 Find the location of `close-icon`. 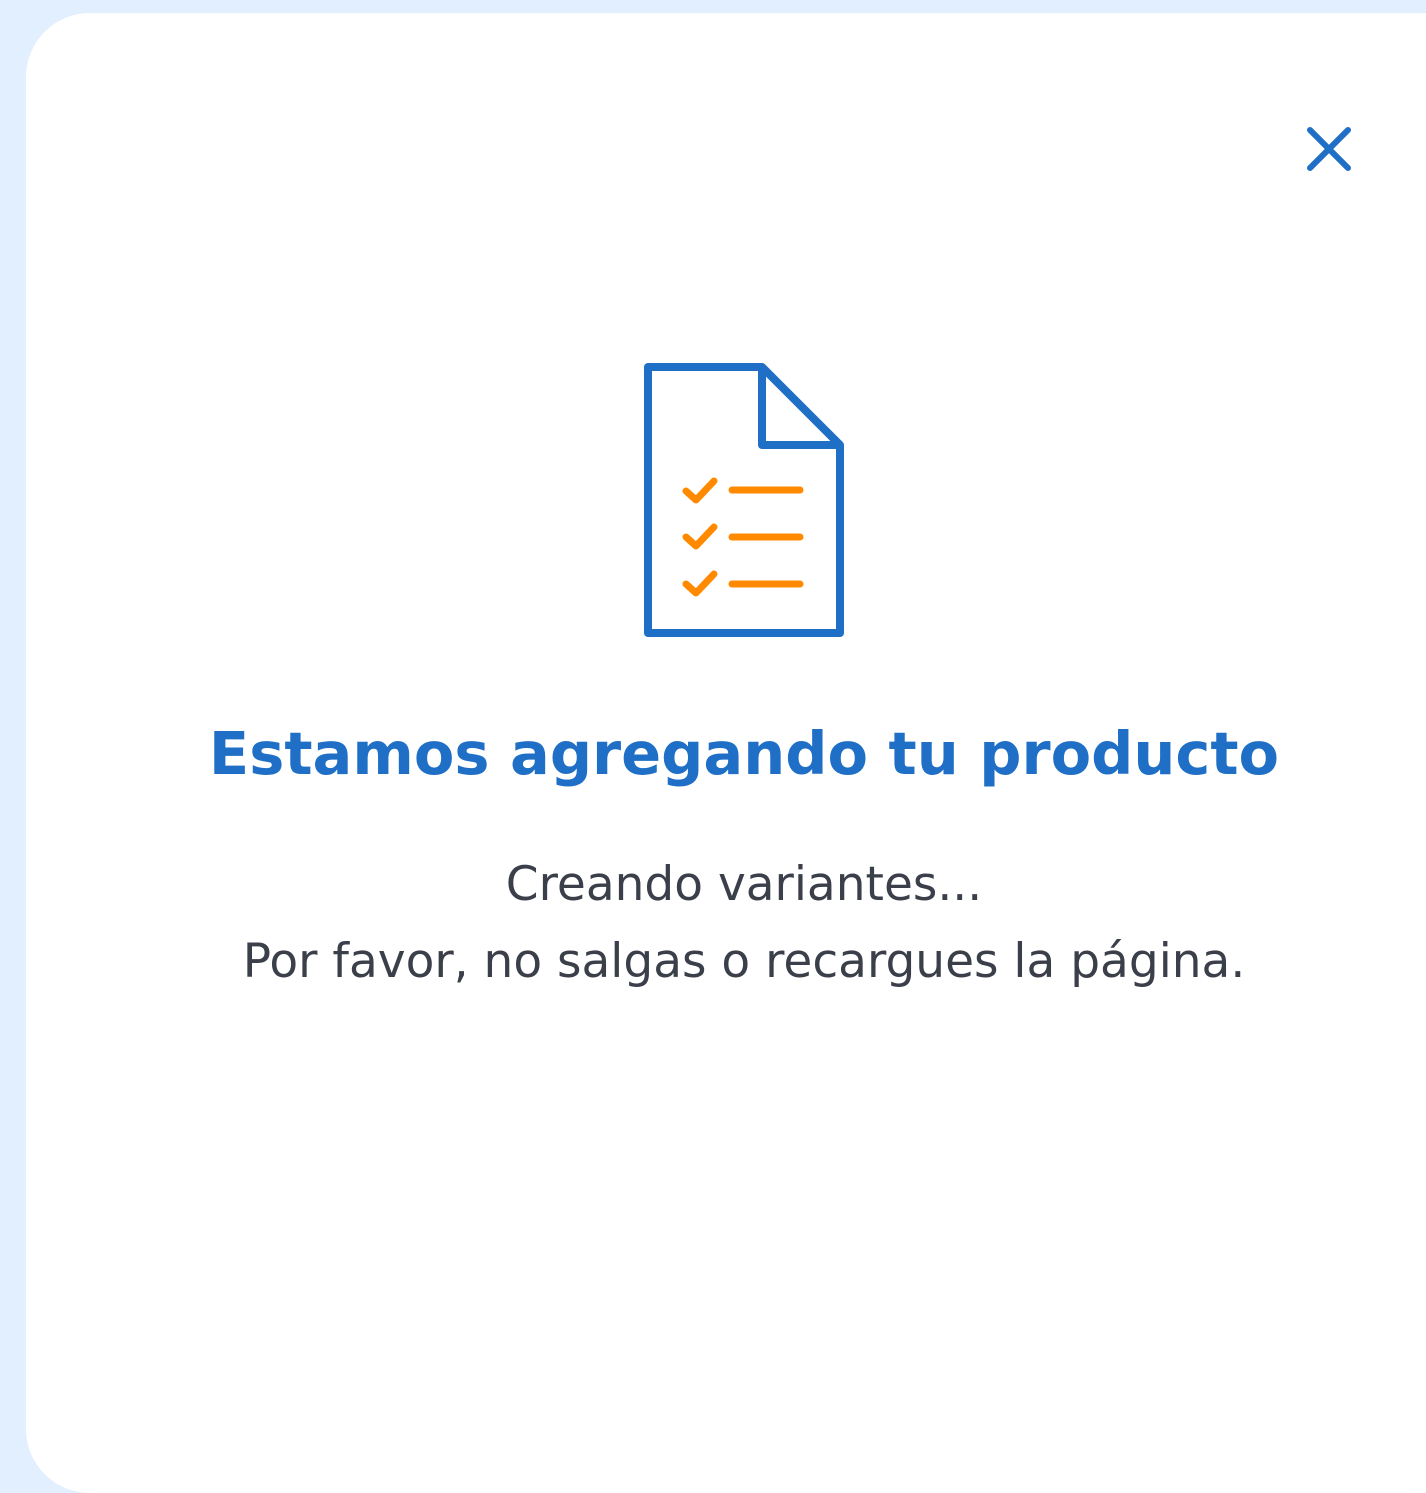

close-icon is located at coordinates (1329, 149).